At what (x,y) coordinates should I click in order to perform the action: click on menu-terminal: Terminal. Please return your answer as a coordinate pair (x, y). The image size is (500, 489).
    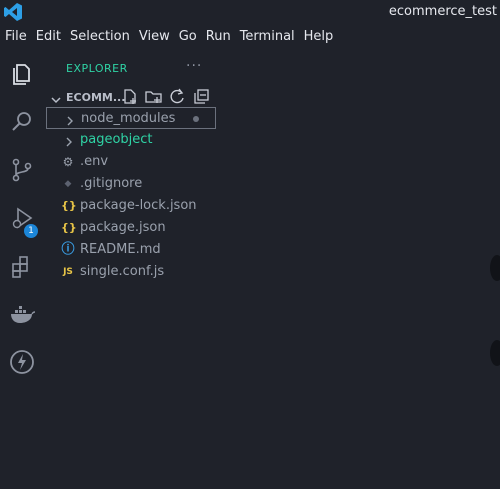
    Looking at the image, I should click on (267, 37).